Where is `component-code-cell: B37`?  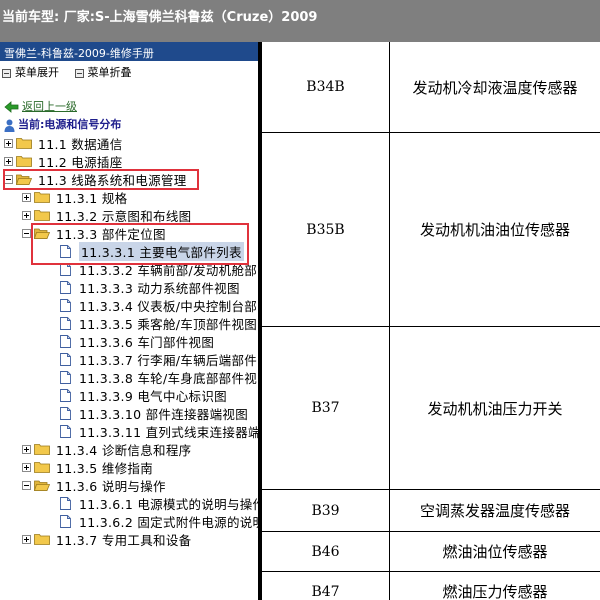
component-code-cell: B37 is located at coordinates (326, 408).